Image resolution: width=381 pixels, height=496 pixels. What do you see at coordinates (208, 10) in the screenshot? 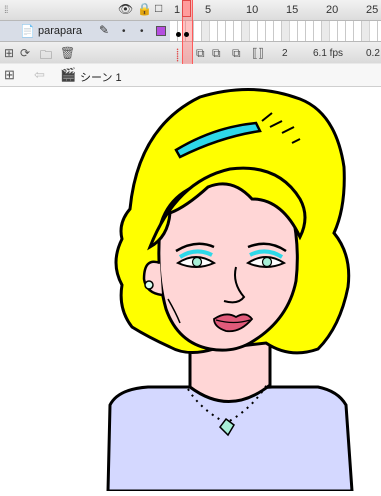
I see `frame-number: 5` at bounding box center [208, 10].